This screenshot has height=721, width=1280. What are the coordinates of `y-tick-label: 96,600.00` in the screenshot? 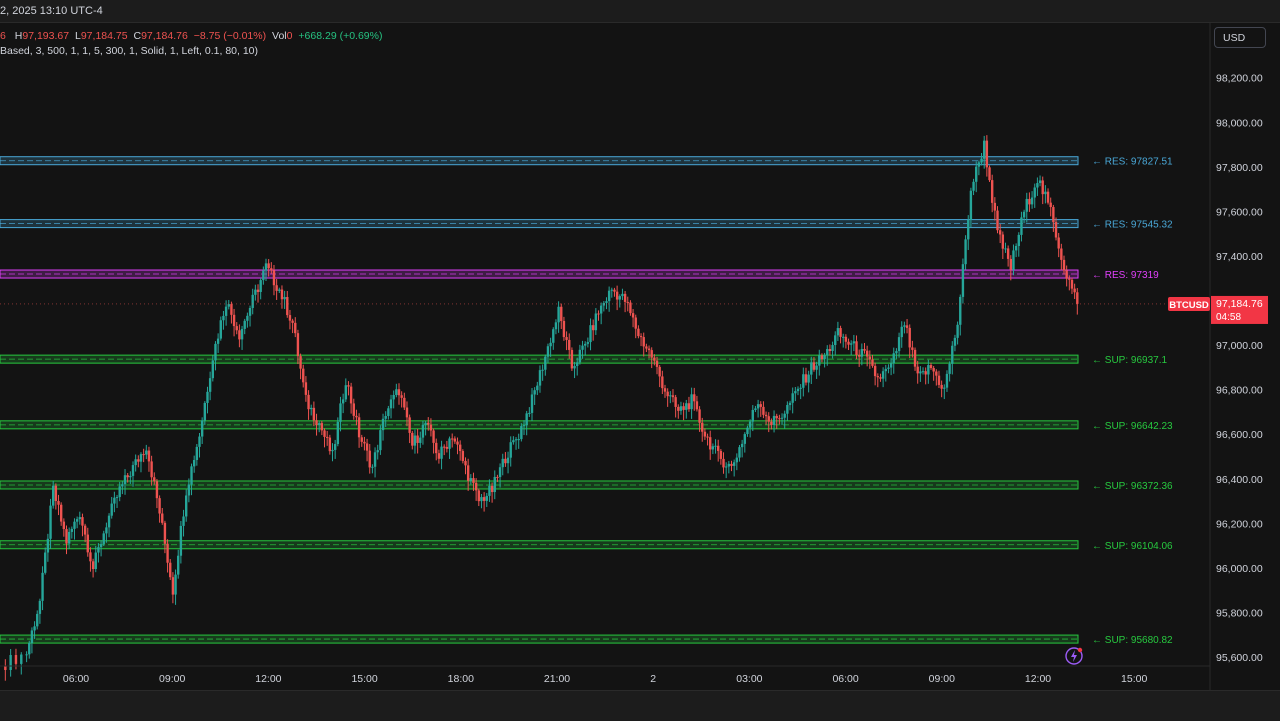 It's located at (1239, 435).